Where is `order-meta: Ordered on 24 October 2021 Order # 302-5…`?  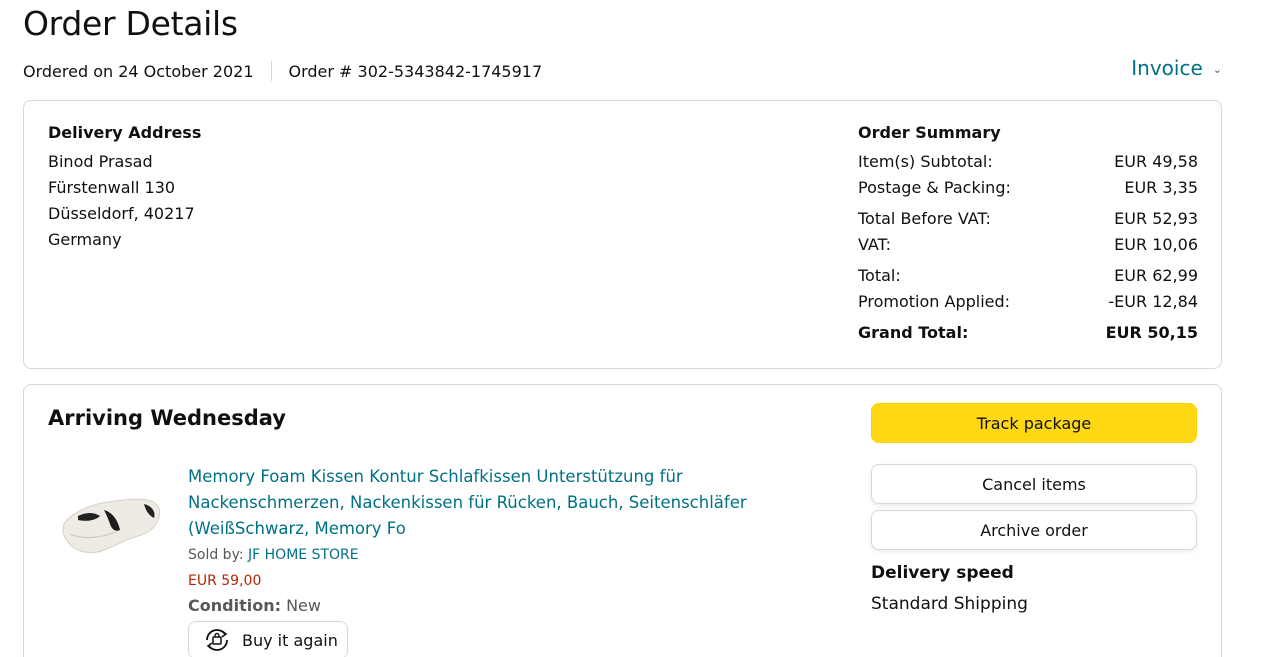
order-meta: Ordered on 24 October 2021 Order # 302-5… is located at coordinates (282, 71).